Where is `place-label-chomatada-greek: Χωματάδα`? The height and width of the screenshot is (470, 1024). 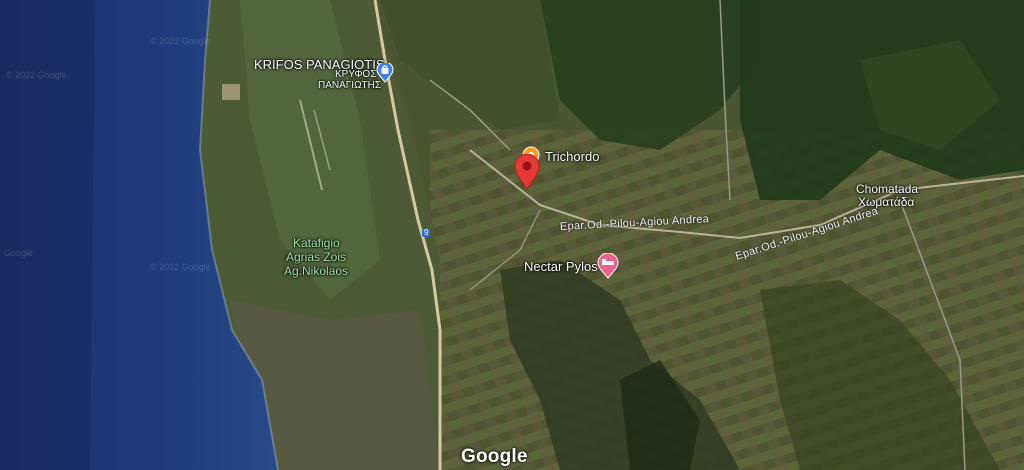
place-label-chomatada-greek: Χωματάδα is located at coordinates (886, 202).